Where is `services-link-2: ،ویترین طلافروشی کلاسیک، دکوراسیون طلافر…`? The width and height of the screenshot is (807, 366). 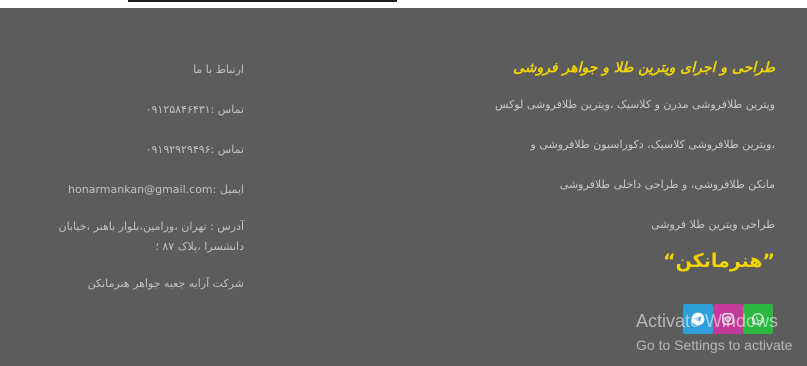
services-link-2: ،ویترین طلافروشی کلاسیک، دکوراسیون طلافر… is located at coordinates (595, 158).